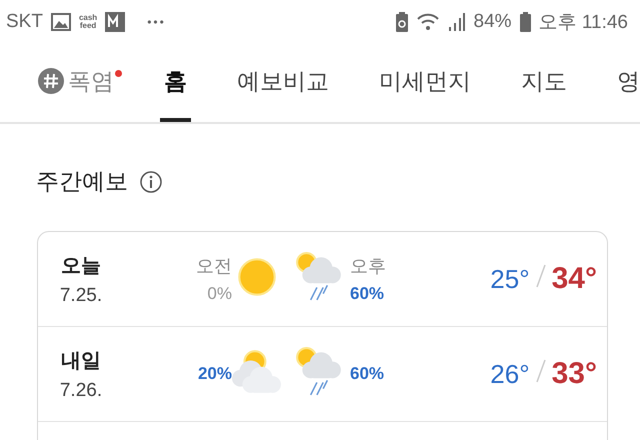 This screenshot has width=640, height=440. I want to click on app-notification-text: cash feed, so click(88, 22).